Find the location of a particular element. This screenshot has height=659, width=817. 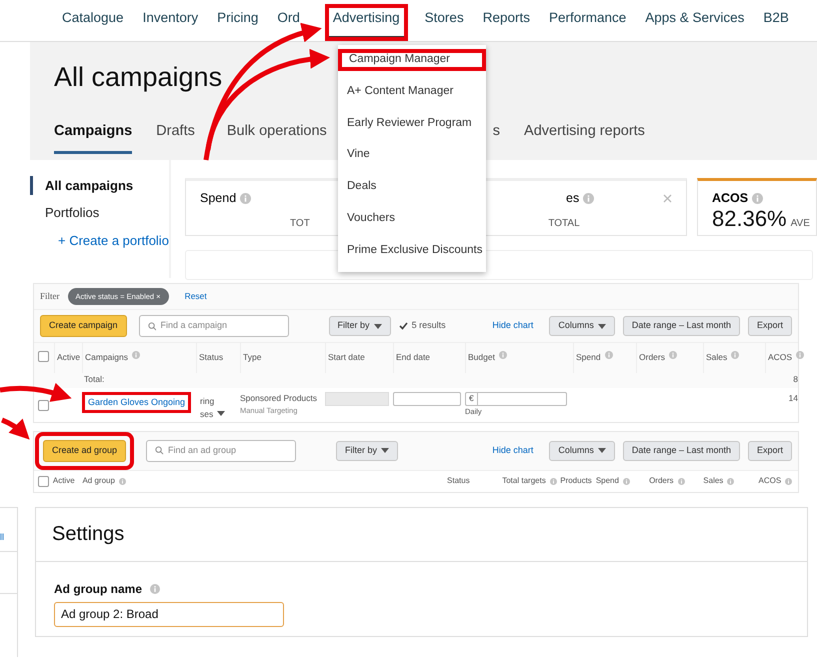

menu-item: Early Reviewer Program is located at coordinates (412, 123).